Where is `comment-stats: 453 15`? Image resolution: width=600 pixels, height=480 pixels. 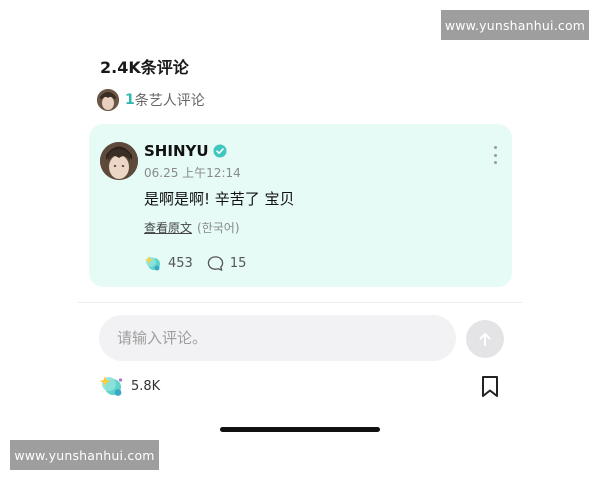 comment-stats: 453 15 is located at coordinates (202, 263).